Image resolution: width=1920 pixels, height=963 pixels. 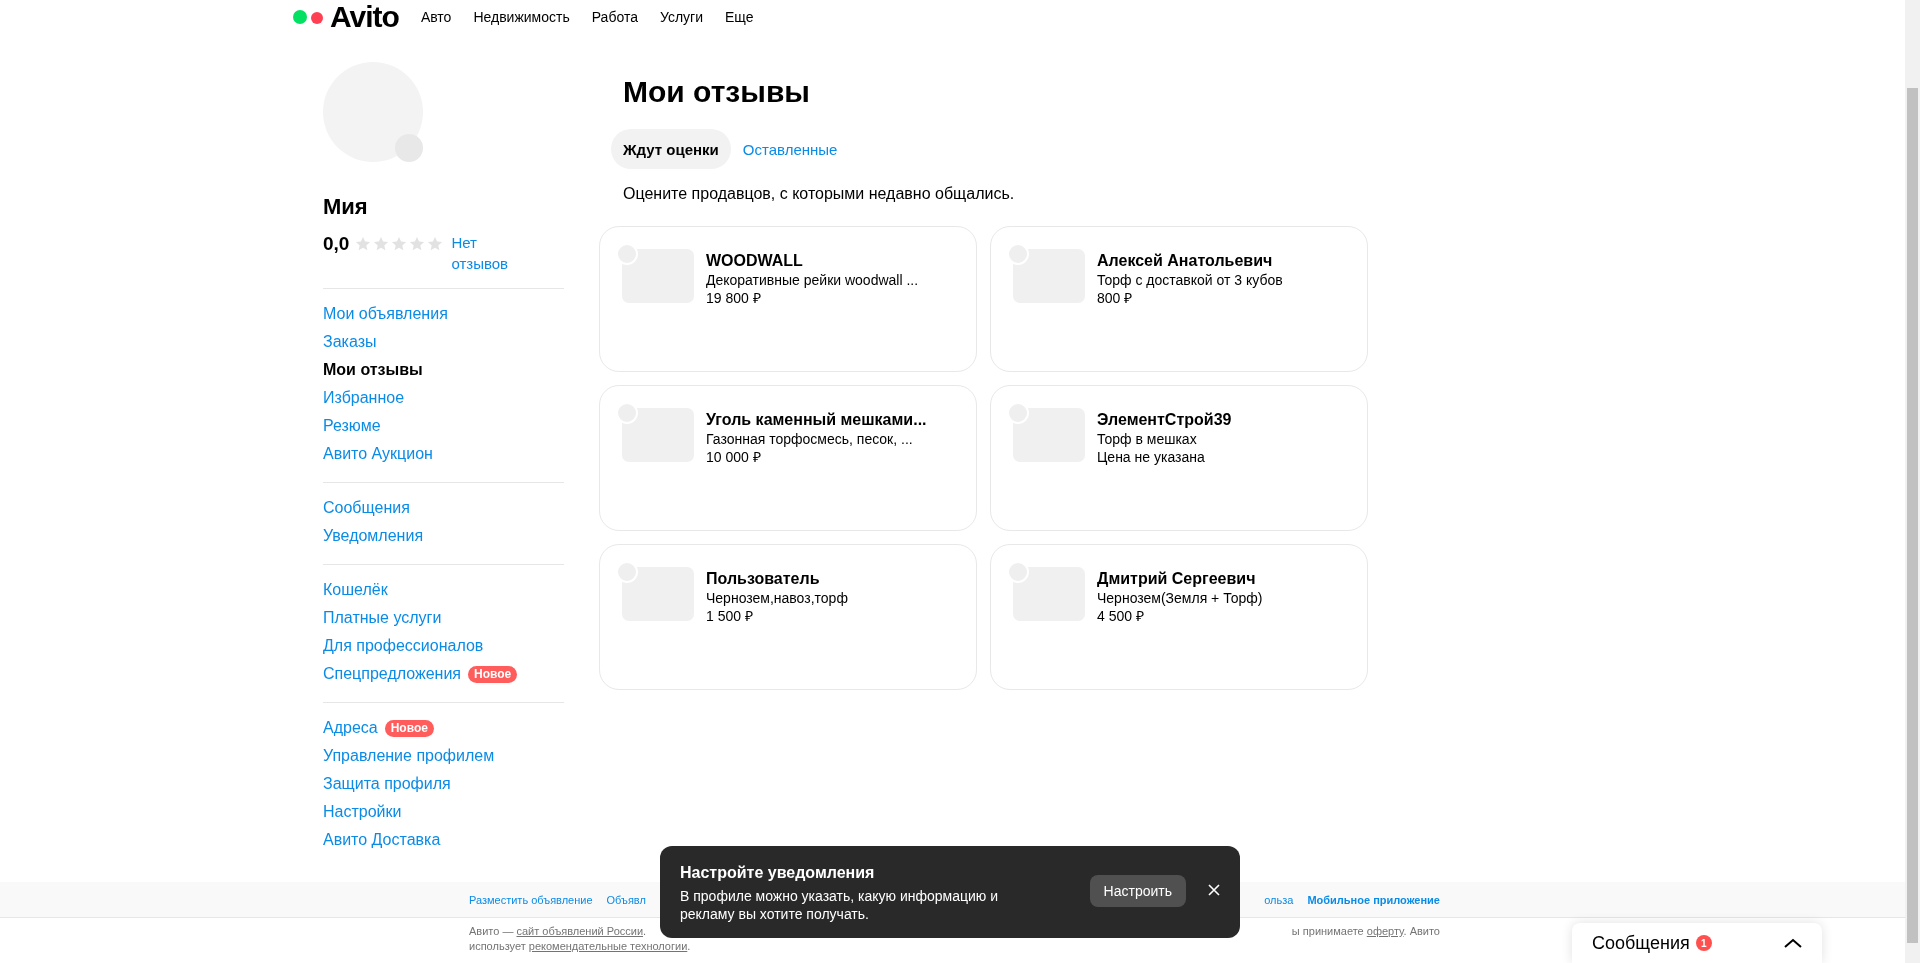 I want to click on rating-value: 0,0, so click(x=336, y=244).